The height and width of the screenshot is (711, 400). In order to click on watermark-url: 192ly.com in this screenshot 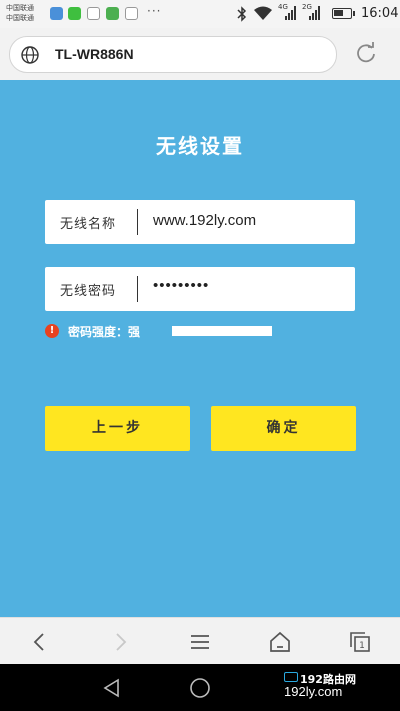, I will do `click(313, 691)`.